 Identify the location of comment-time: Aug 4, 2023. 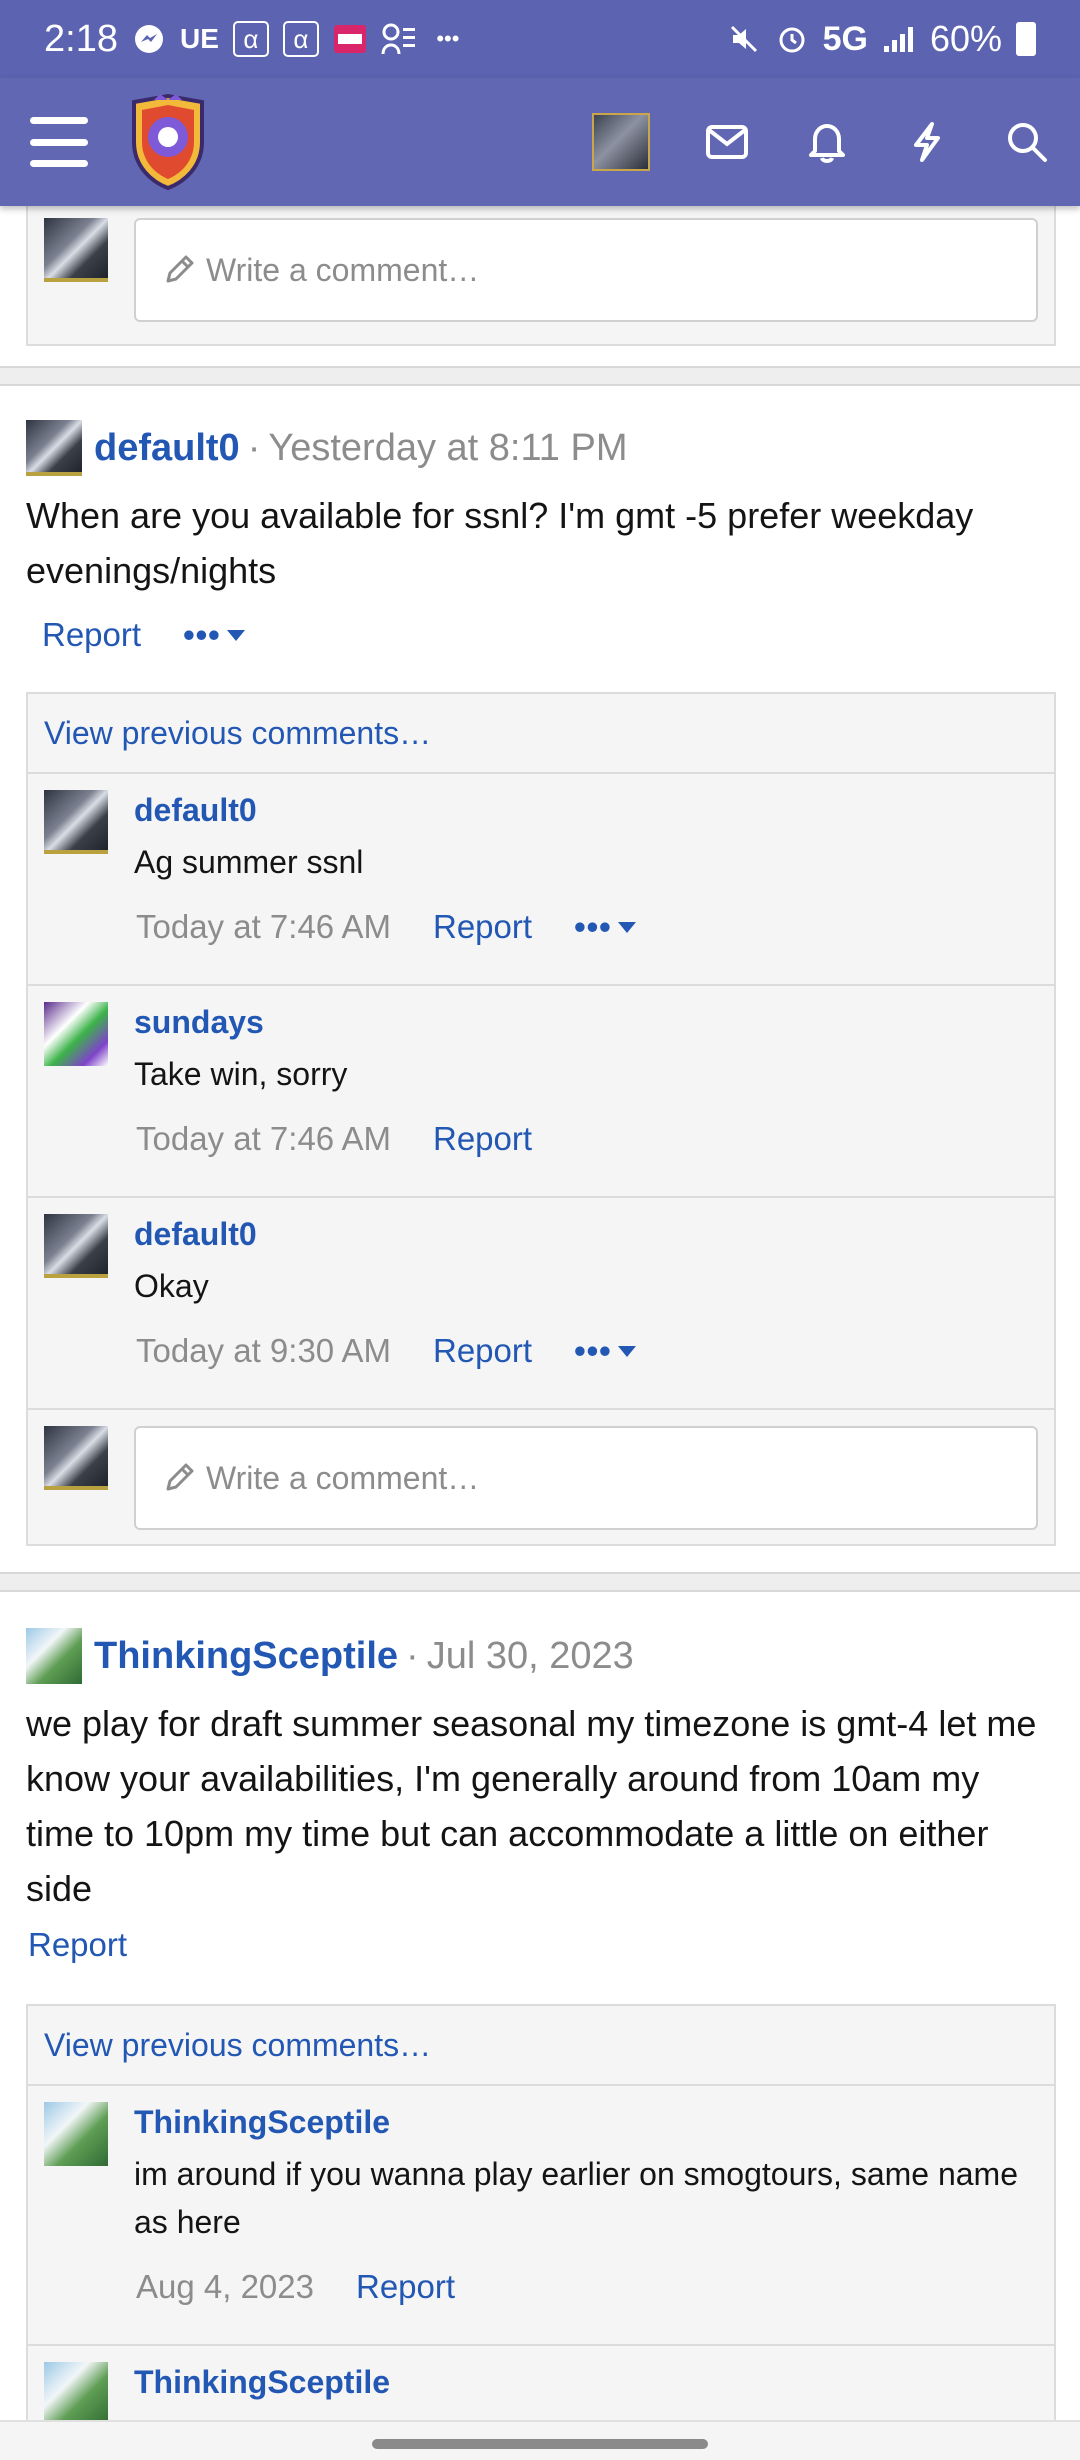
(225, 2287).